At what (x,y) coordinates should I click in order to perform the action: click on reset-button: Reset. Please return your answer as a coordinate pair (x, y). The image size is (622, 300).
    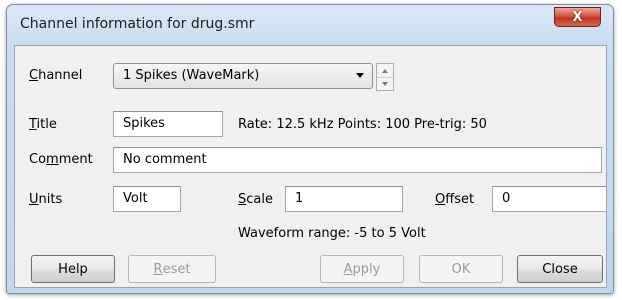
    Looking at the image, I should click on (172, 269).